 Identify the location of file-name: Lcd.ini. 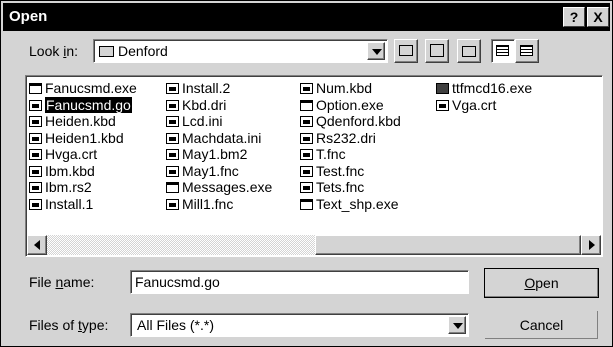
(202, 121).